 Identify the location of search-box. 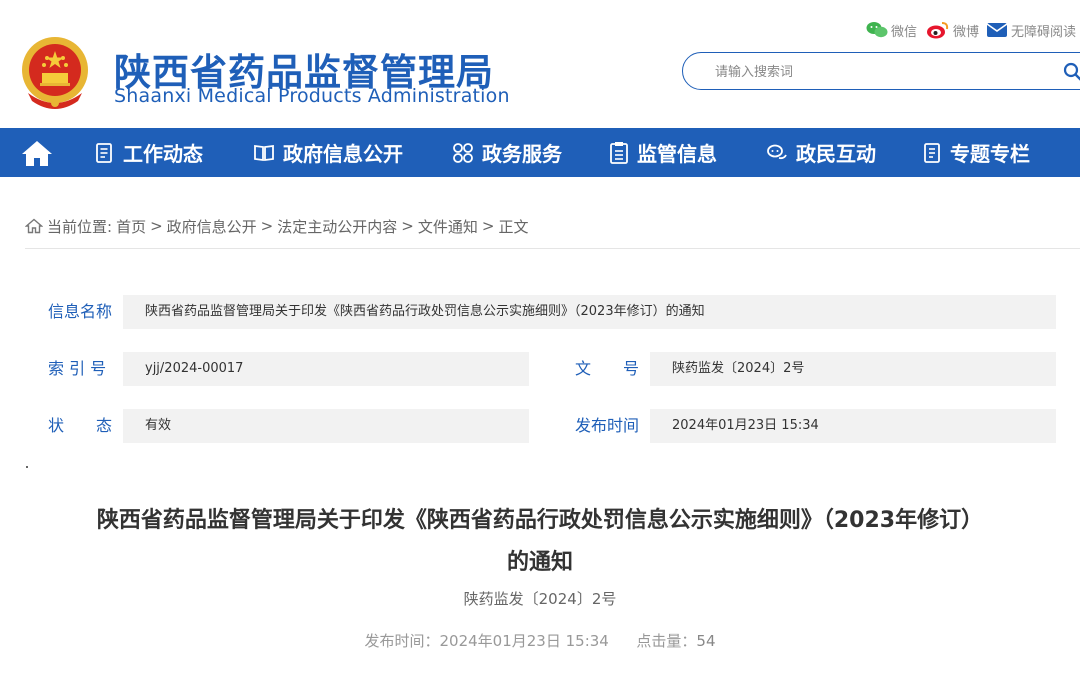
(881, 71).